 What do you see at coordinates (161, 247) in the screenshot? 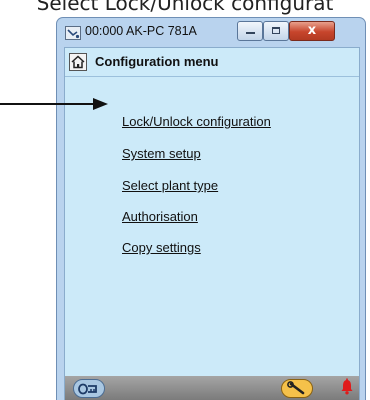
I see `menu-item-copy-settings: Copy settings` at bounding box center [161, 247].